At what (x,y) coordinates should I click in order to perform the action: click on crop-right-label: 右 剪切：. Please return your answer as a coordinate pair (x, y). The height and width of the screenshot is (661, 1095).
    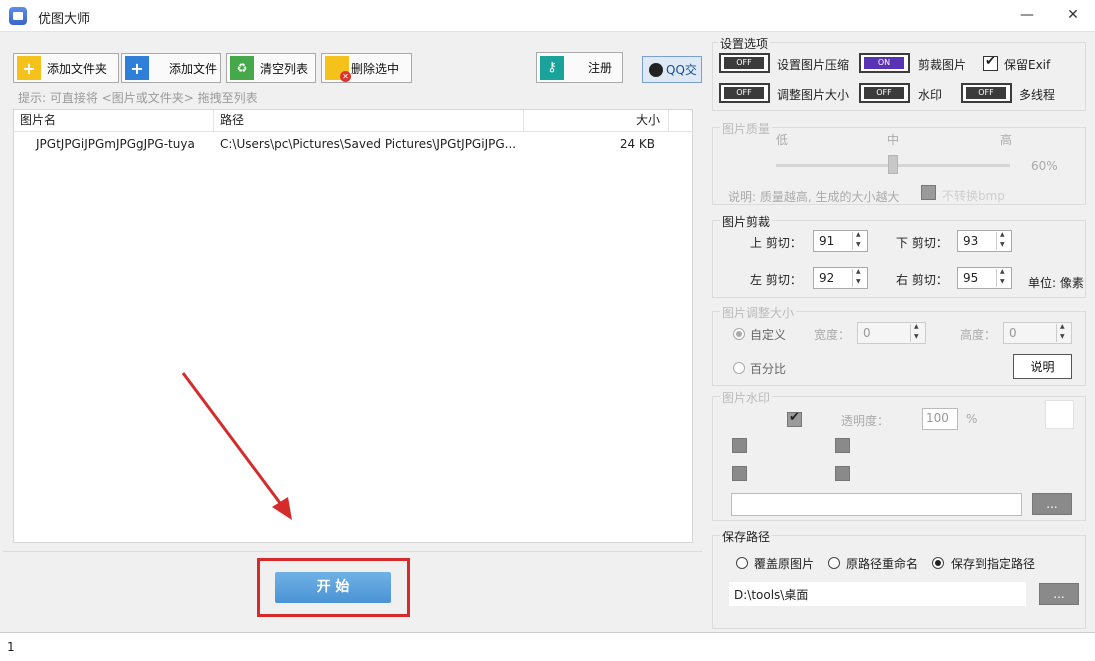
    Looking at the image, I should click on (922, 280).